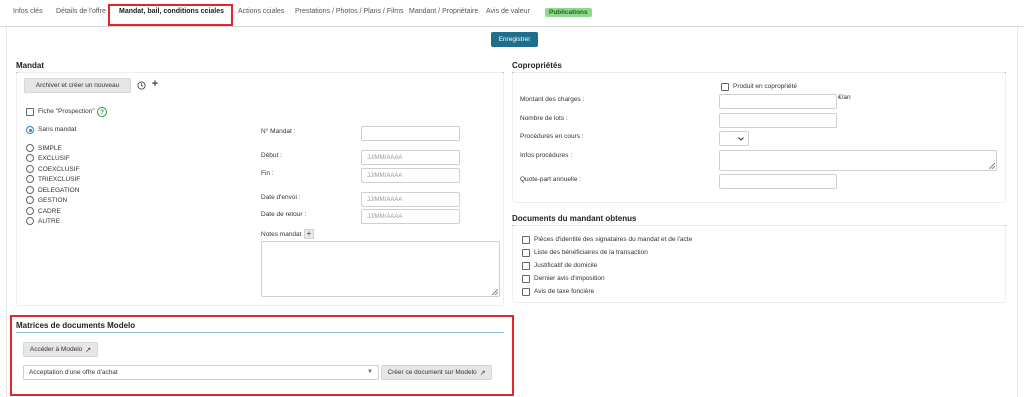 The width and height of the screenshot is (1024, 397). Describe the element at coordinates (73, 372) in the screenshot. I see `document-template-value: Acceptation d'une offre d'achat` at that location.